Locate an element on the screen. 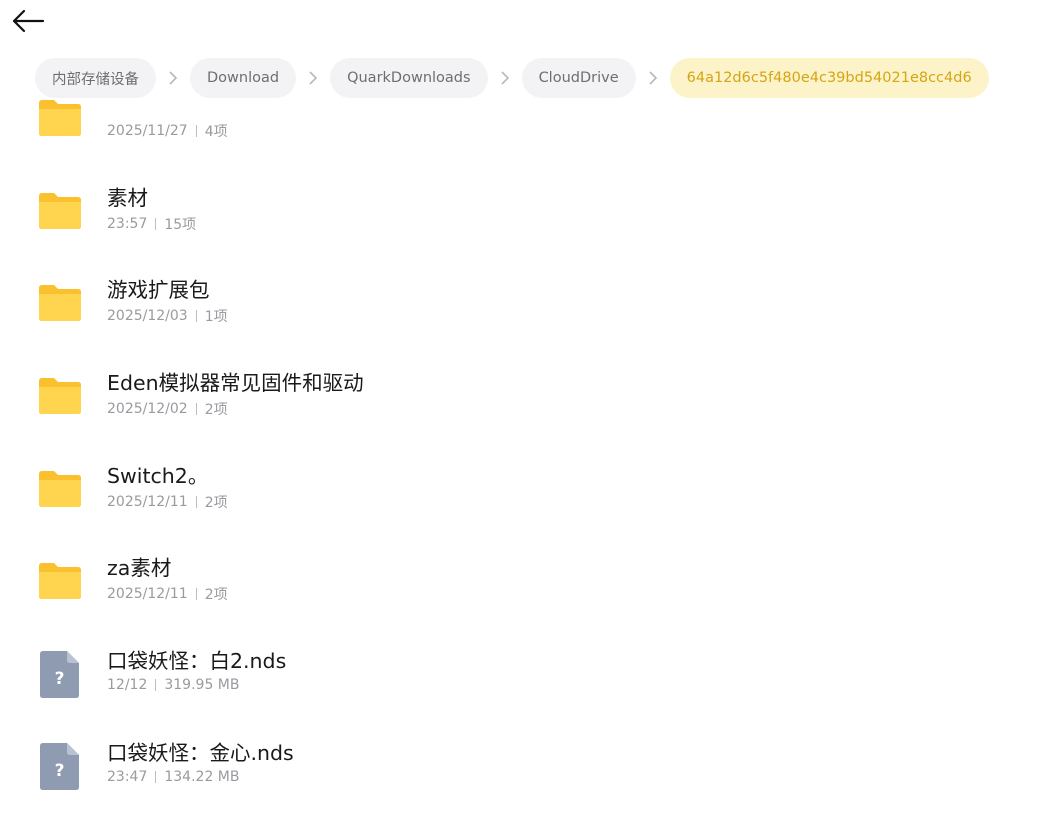 The image size is (1050, 813). file-meta: 2025/11/27 4项 is located at coordinates (167, 131).